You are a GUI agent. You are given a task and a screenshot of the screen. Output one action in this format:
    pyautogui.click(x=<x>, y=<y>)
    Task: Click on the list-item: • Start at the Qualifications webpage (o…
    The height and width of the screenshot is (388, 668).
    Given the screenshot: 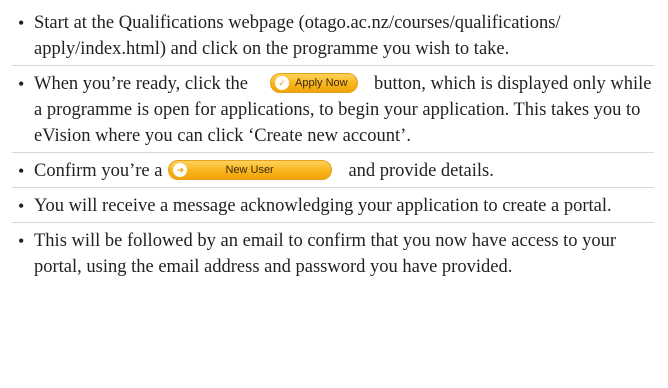 What is the action you would take?
    pyautogui.click(x=333, y=38)
    